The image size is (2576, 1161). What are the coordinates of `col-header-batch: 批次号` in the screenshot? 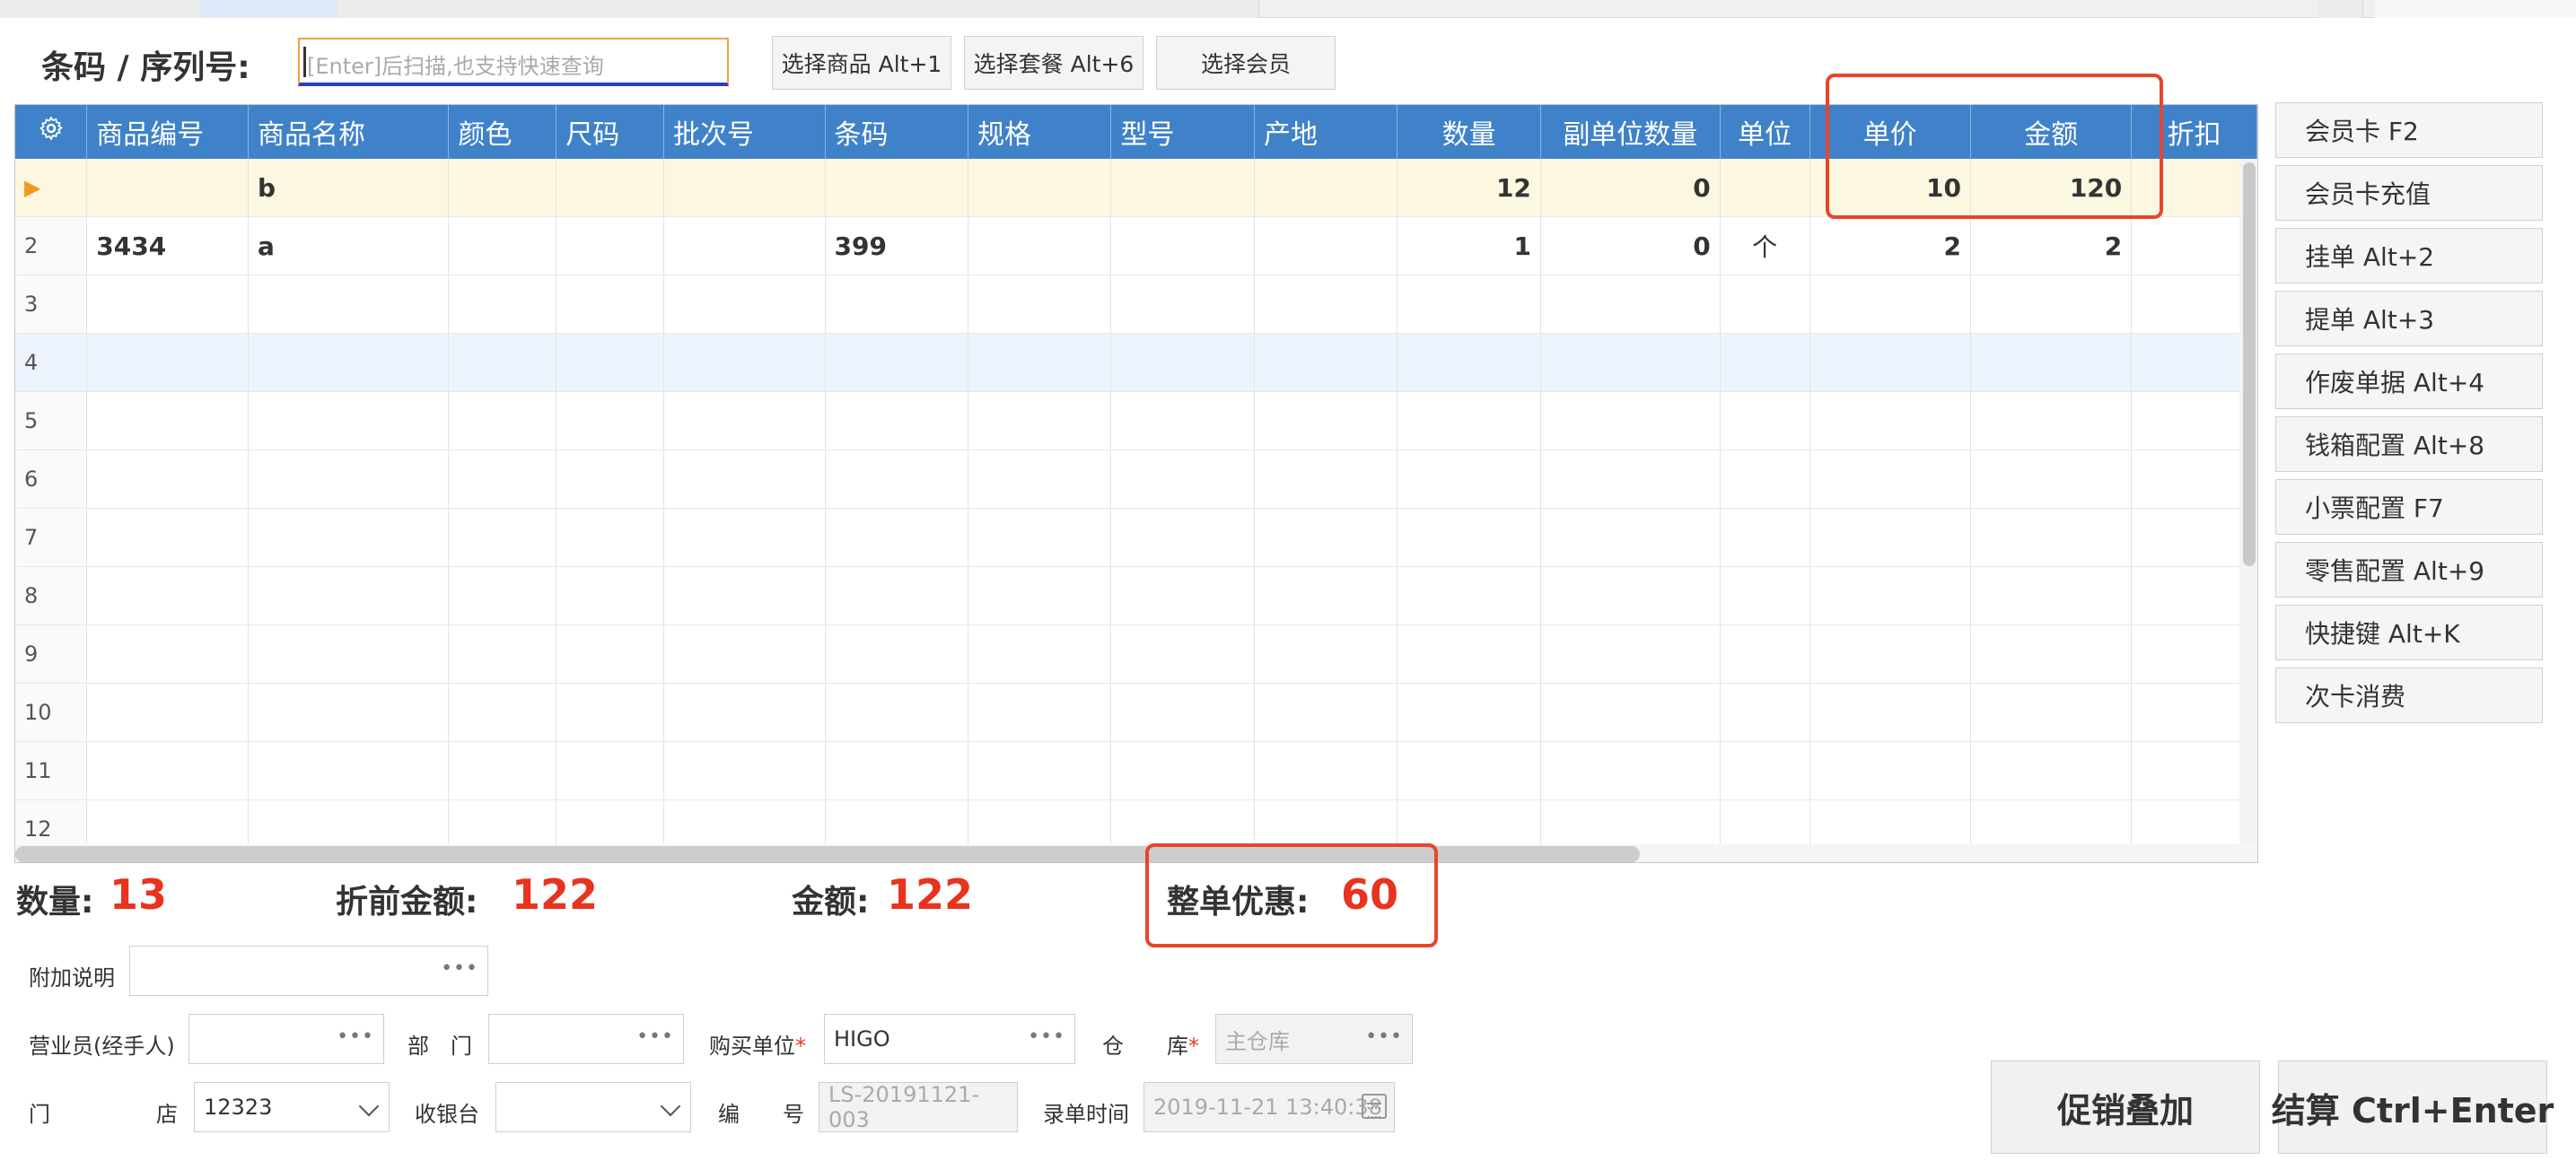 It's located at (744, 132).